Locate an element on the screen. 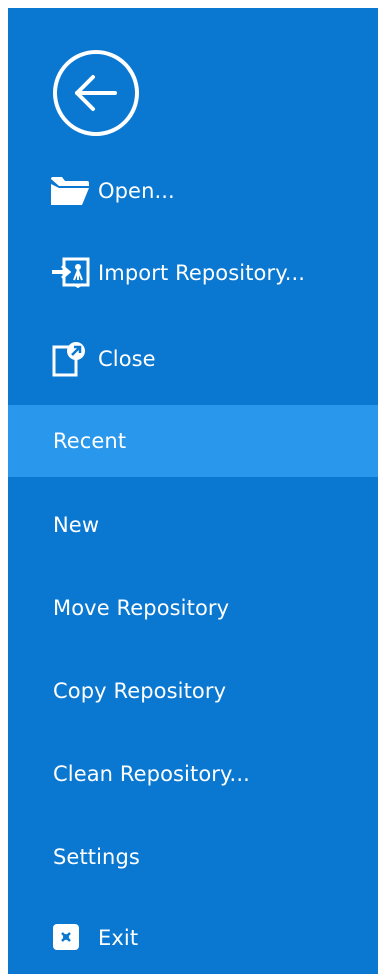  close-document-icon is located at coordinates (70, 359).